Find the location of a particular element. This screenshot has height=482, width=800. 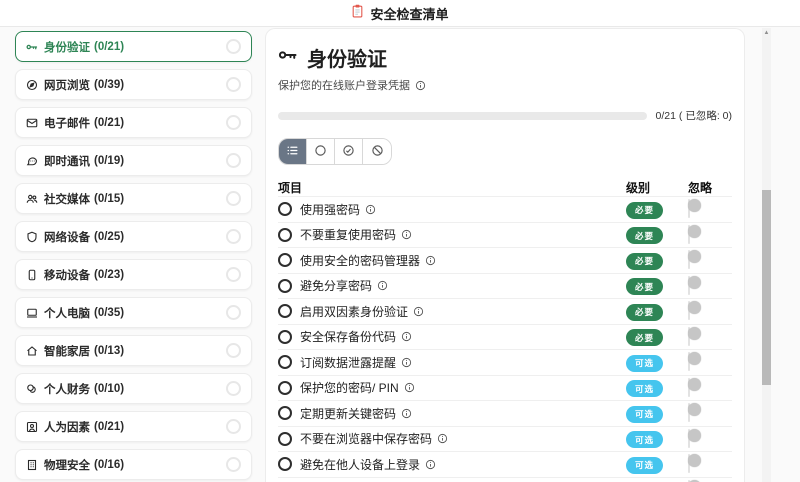

sidebar-item-count: (0/13) is located at coordinates (109, 350).